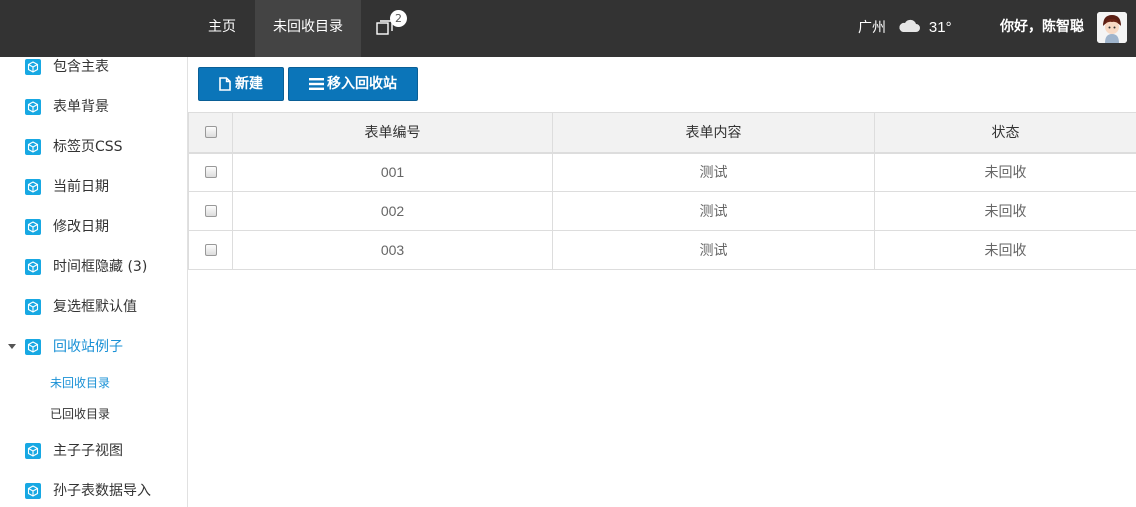 Image resolution: width=1136 pixels, height=507 pixels. Describe the element at coordinates (872, 28) in the screenshot. I see `weather-city: 广州` at that location.